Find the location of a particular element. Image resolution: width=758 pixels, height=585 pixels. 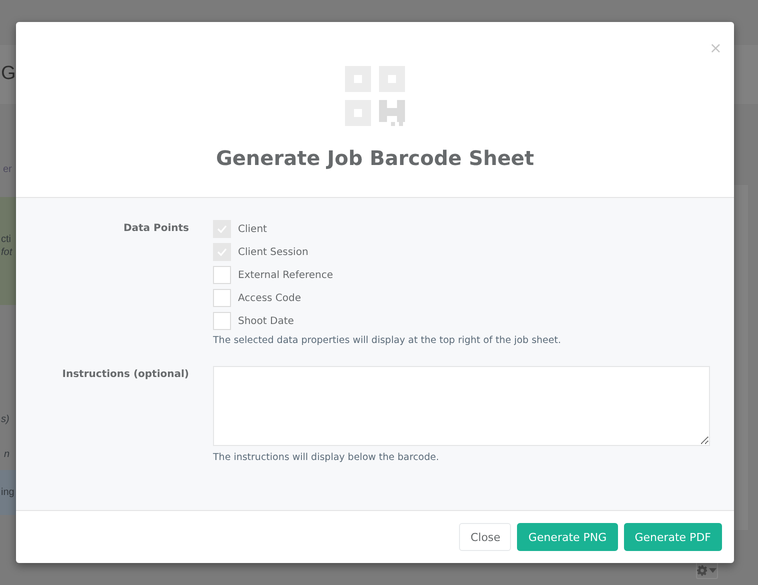

dialog-title: Generate Job Barcode Sheet is located at coordinates (375, 158).